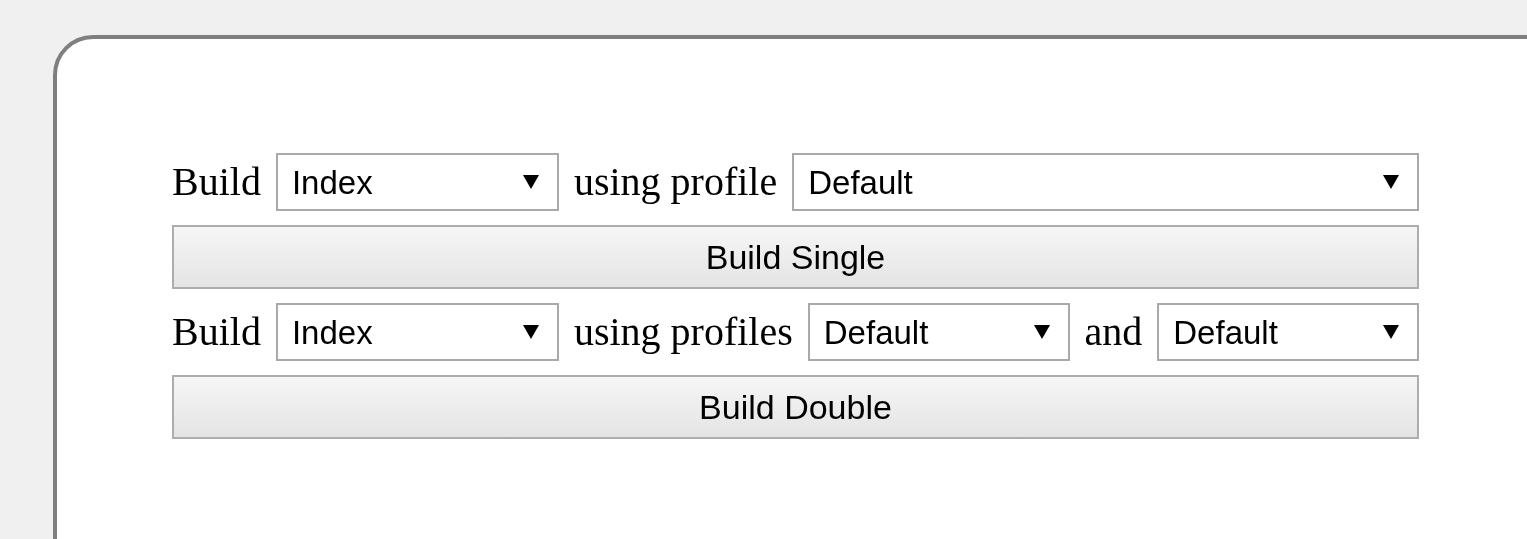  I want to click on label-text: using profile, so click(675, 182).